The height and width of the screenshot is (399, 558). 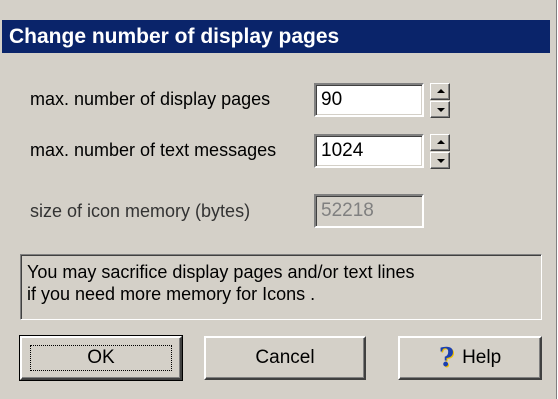 I want to click on display-pages-input: 90, so click(x=369, y=100).